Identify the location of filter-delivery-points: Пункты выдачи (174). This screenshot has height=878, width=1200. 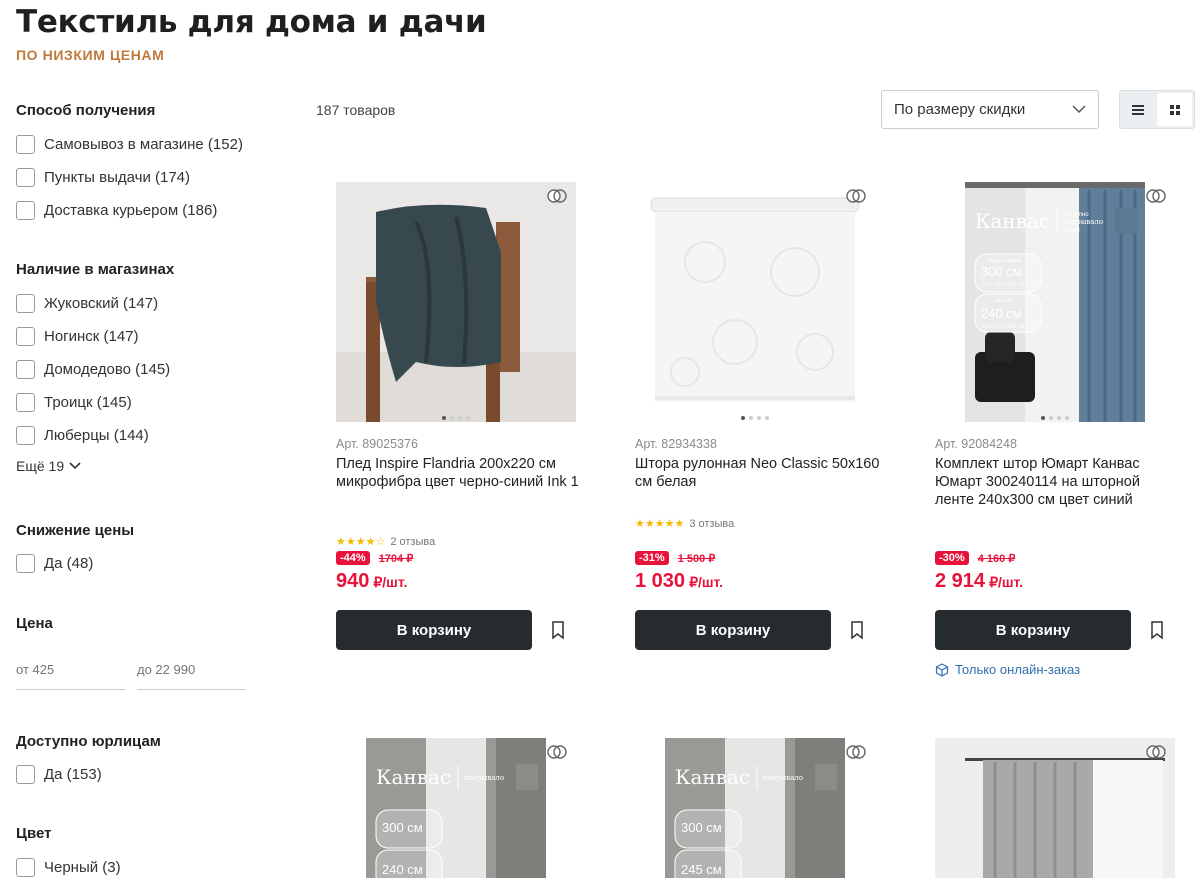
(103, 177).